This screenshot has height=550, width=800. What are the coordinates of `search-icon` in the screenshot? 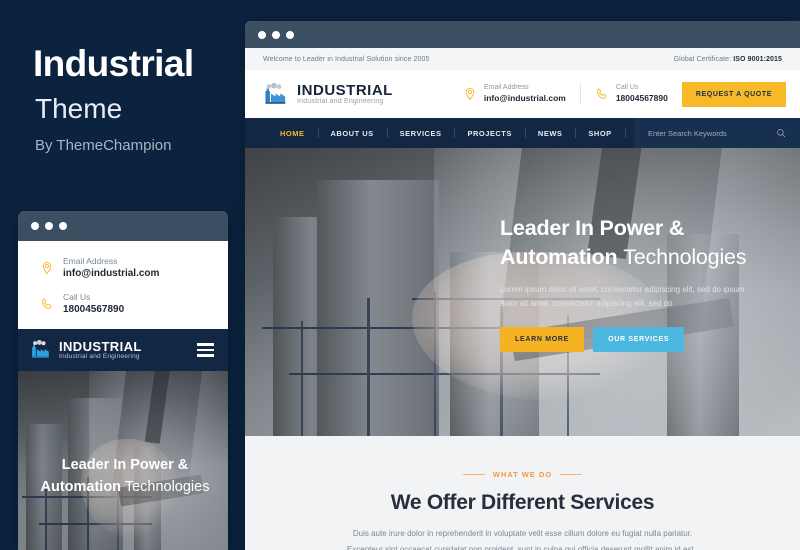 It's located at (781, 133).